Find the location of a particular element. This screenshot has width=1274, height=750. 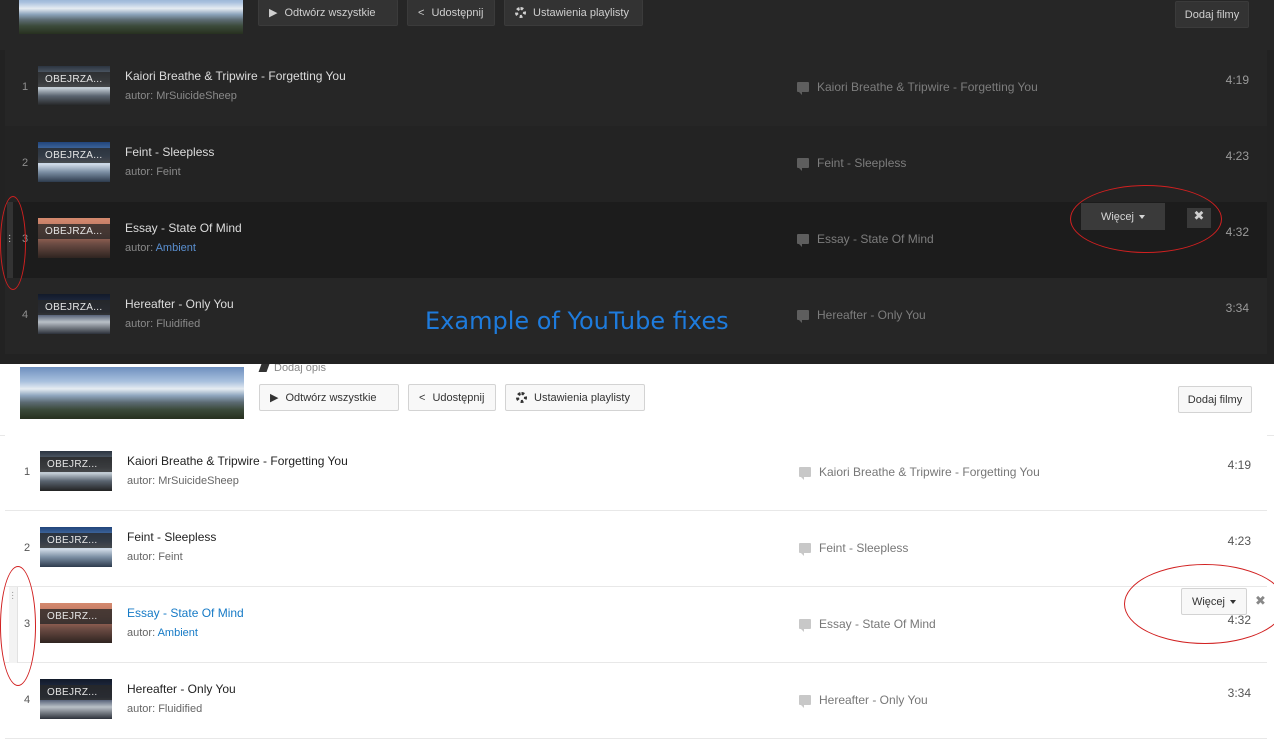

video-duration: 3:34 is located at coordinates (1239, 693).